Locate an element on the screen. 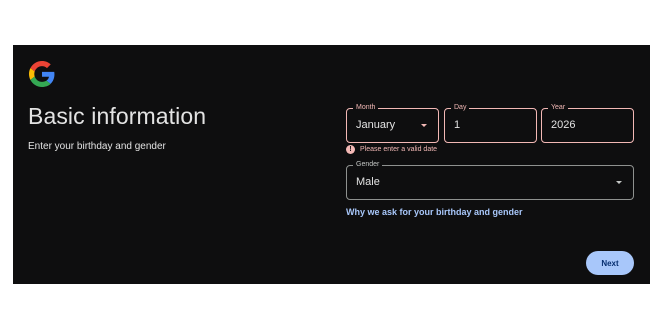  gender-select: Gender Male is located at coordinates (490, 180).